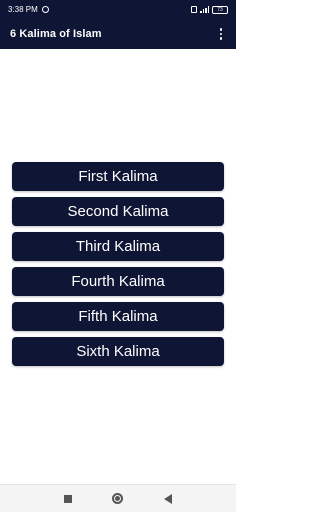  I want to click on status-left: 3:38 PM, so click(28, 9).